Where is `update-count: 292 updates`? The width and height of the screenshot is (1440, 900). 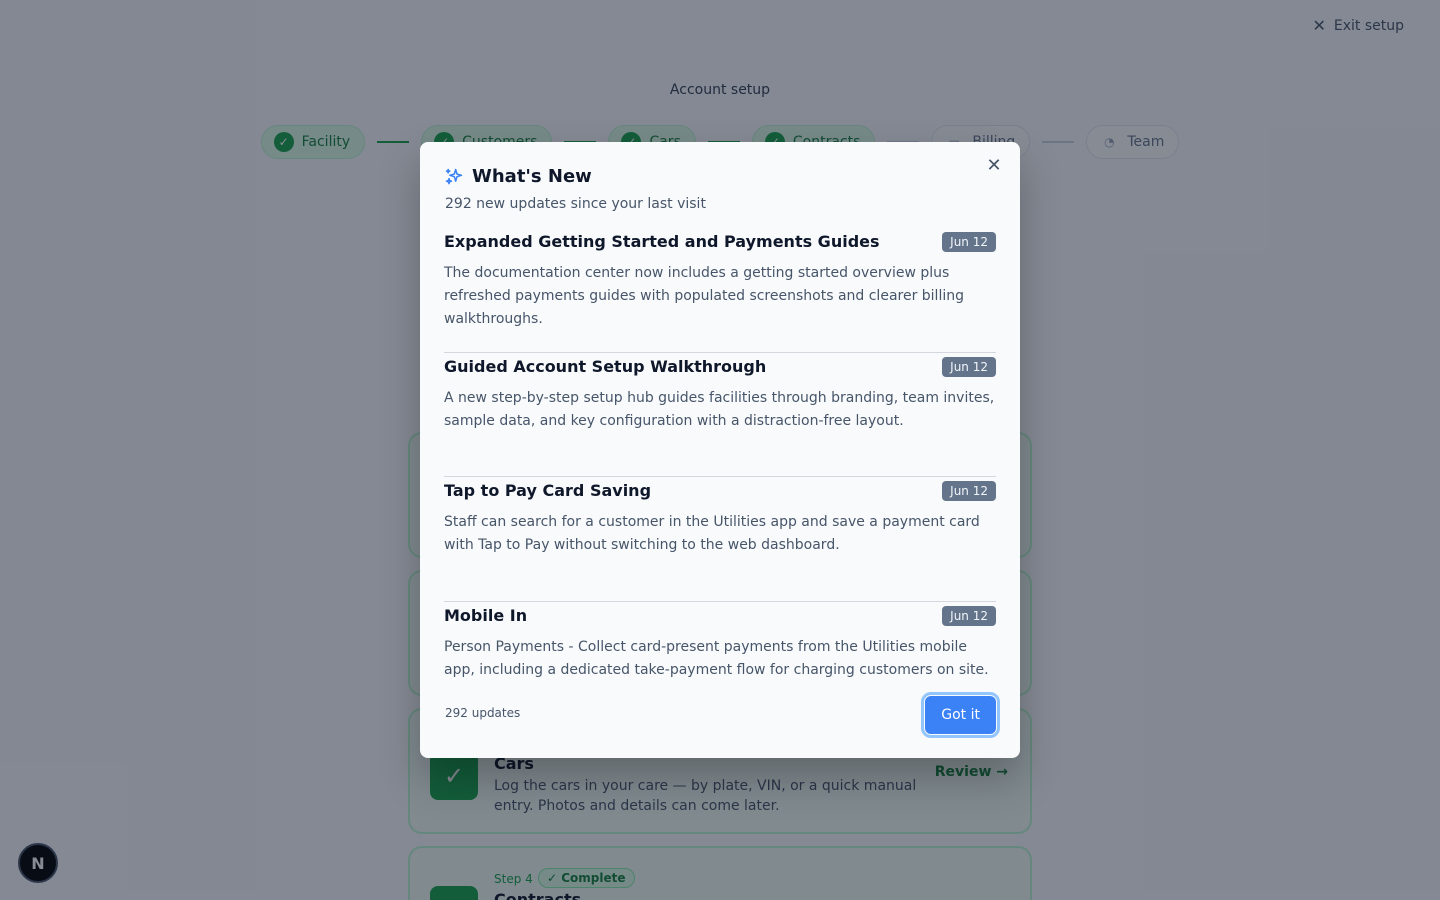
update-count: 292 updates is located at coordinates (483, 713).